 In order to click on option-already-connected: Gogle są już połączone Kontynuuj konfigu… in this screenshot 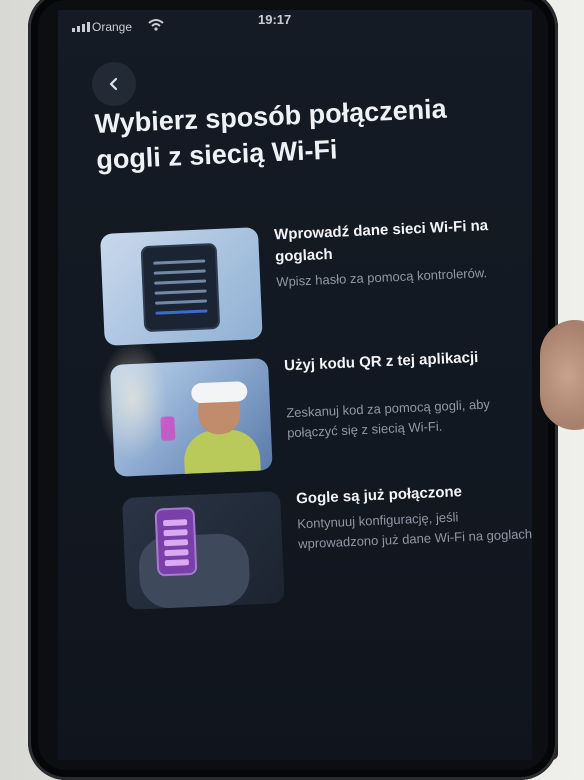, I will do `click(327, 550)`.